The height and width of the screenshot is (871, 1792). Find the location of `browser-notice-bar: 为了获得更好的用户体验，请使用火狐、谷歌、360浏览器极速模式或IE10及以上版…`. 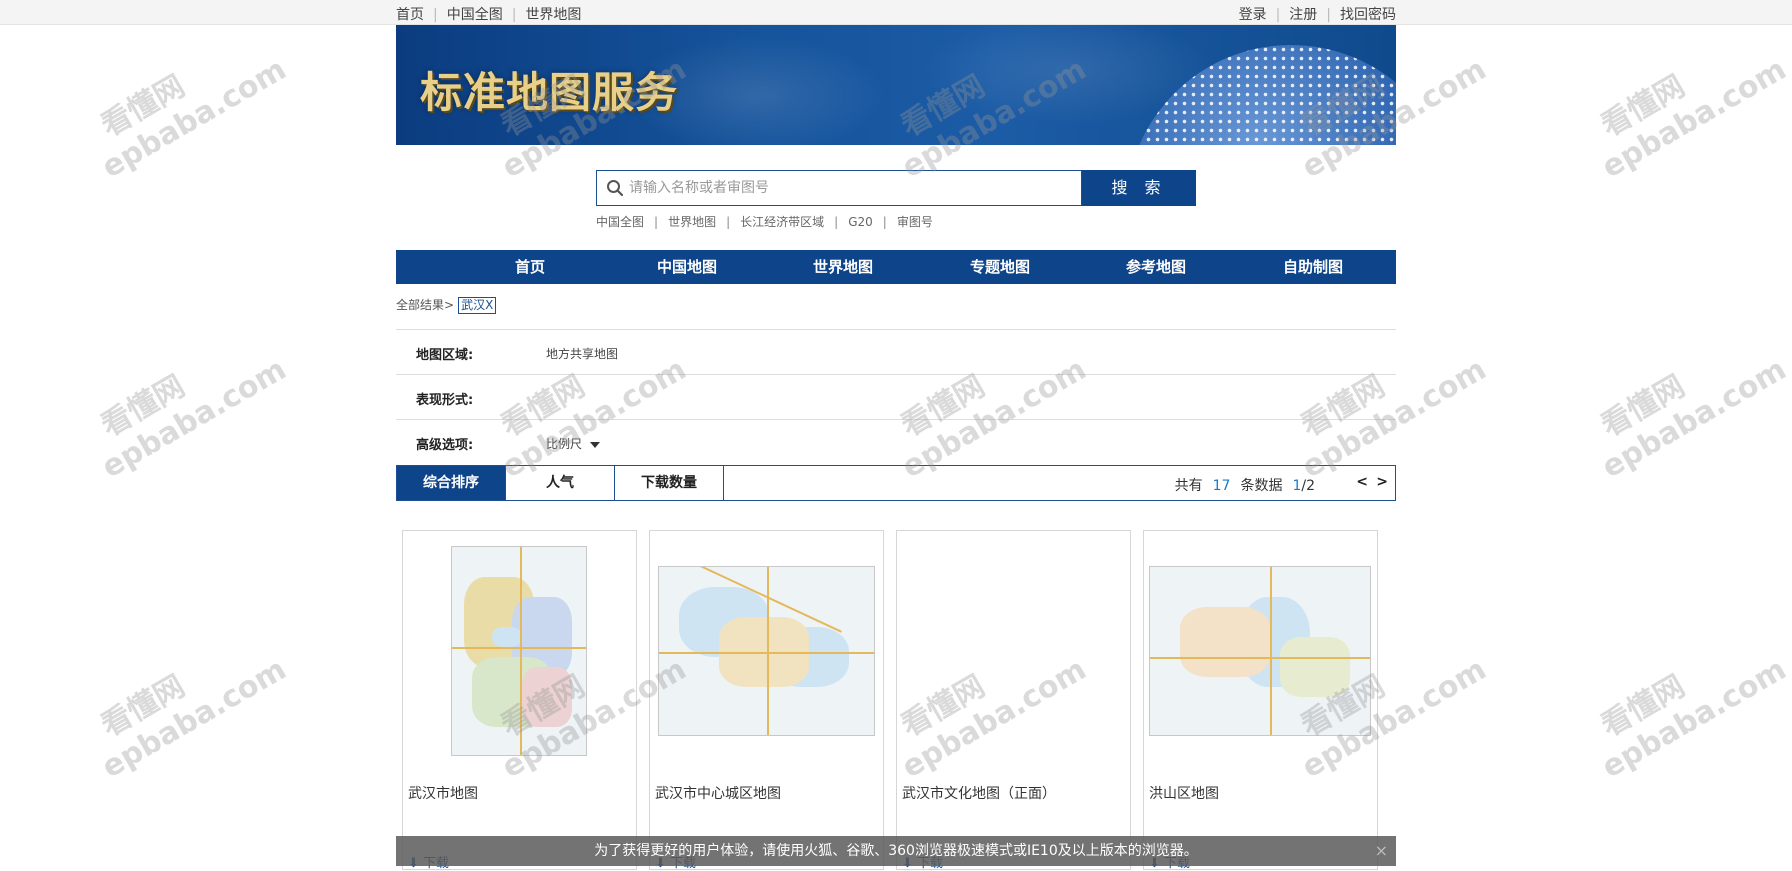

browser-notice-bar: 为了获得更好的用户体验，请使用火狐、谷歌、360浏览器极速模式或IE10及以上版… is located at coordinates (896, 851).